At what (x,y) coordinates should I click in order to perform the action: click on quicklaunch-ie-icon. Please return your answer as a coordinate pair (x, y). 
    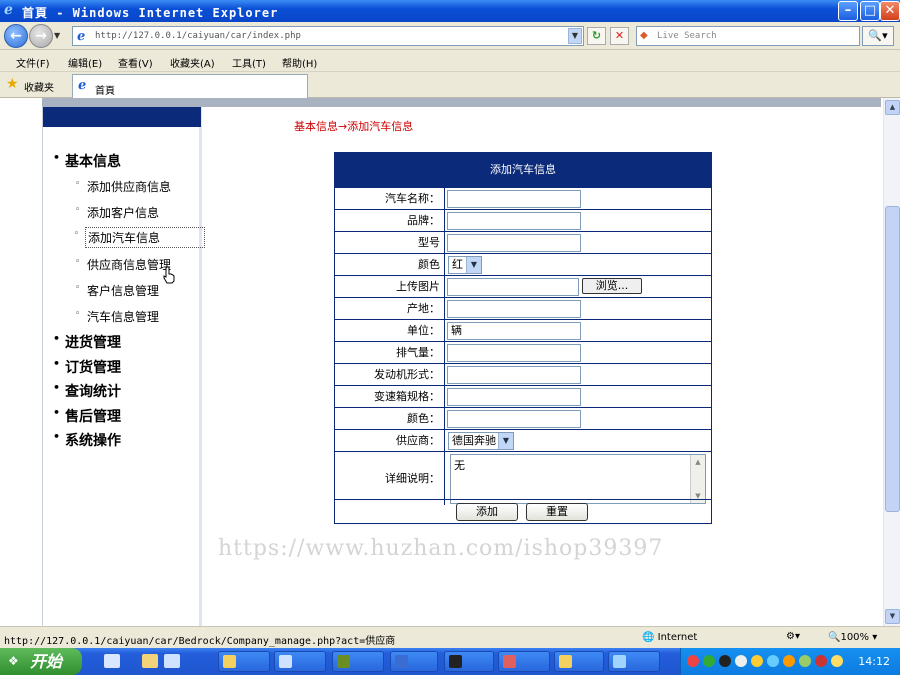
    Looking at the image, I should click on (172, 661).